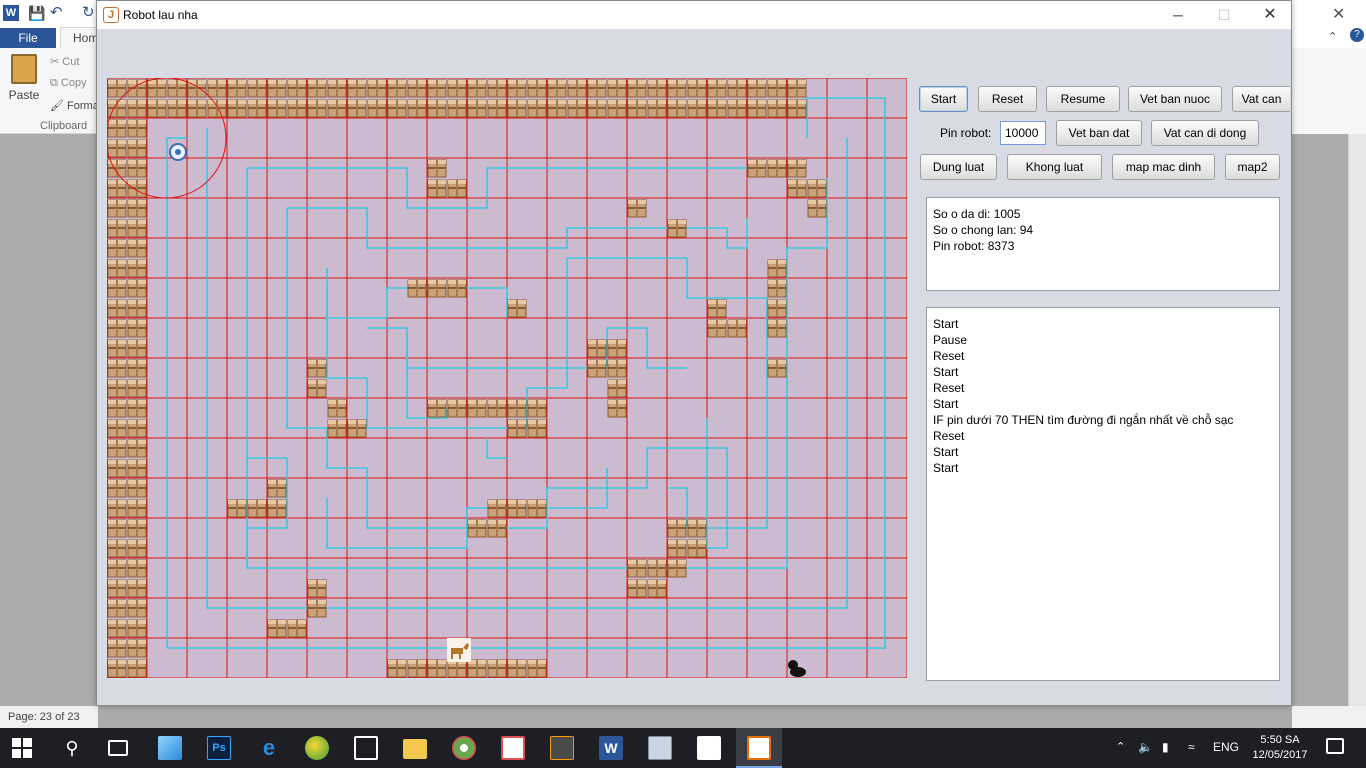 This screenshot has width=1366, height=768. Describe the element at coordinates (513, 748) in the screenshot. I see `unikey-icon` at that location.